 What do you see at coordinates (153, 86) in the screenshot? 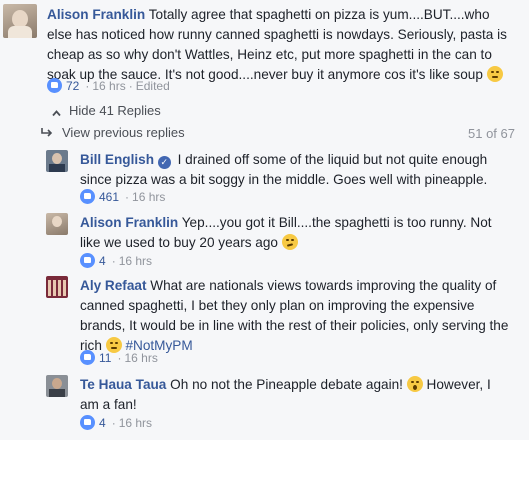
I see `edited-label: Edited` at bounding box center [153, 86].